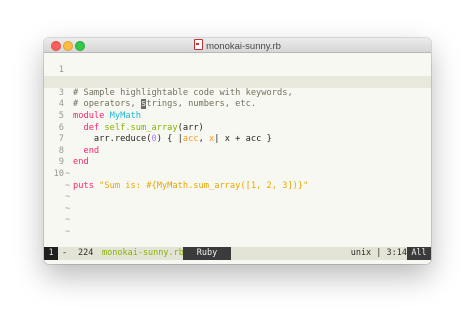 The width and height of the screenshot is (474, 329). Describe the element at coordinates (51, 253) in the screenshot. I see `window-number: 1` at that location.